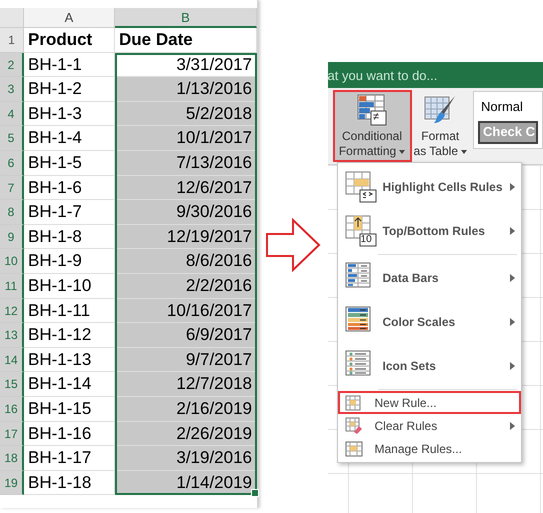 Image resolution: width=543 pixels, height=513 pixels. What do you see at coordinates (12, 286) in the screenshot?
I see `row-header: 11` at bounding box center [12, 286].